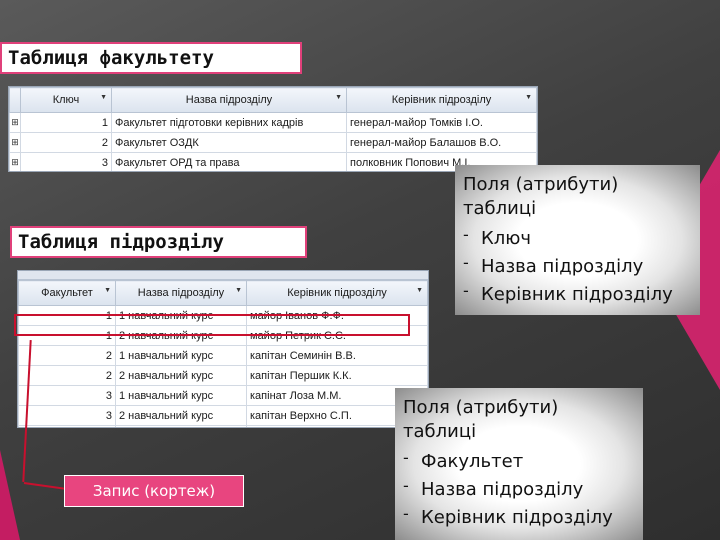 The height and width of the screenshot is (540, 720). I want to click on table-cell-key: 1, so click(66, 122).